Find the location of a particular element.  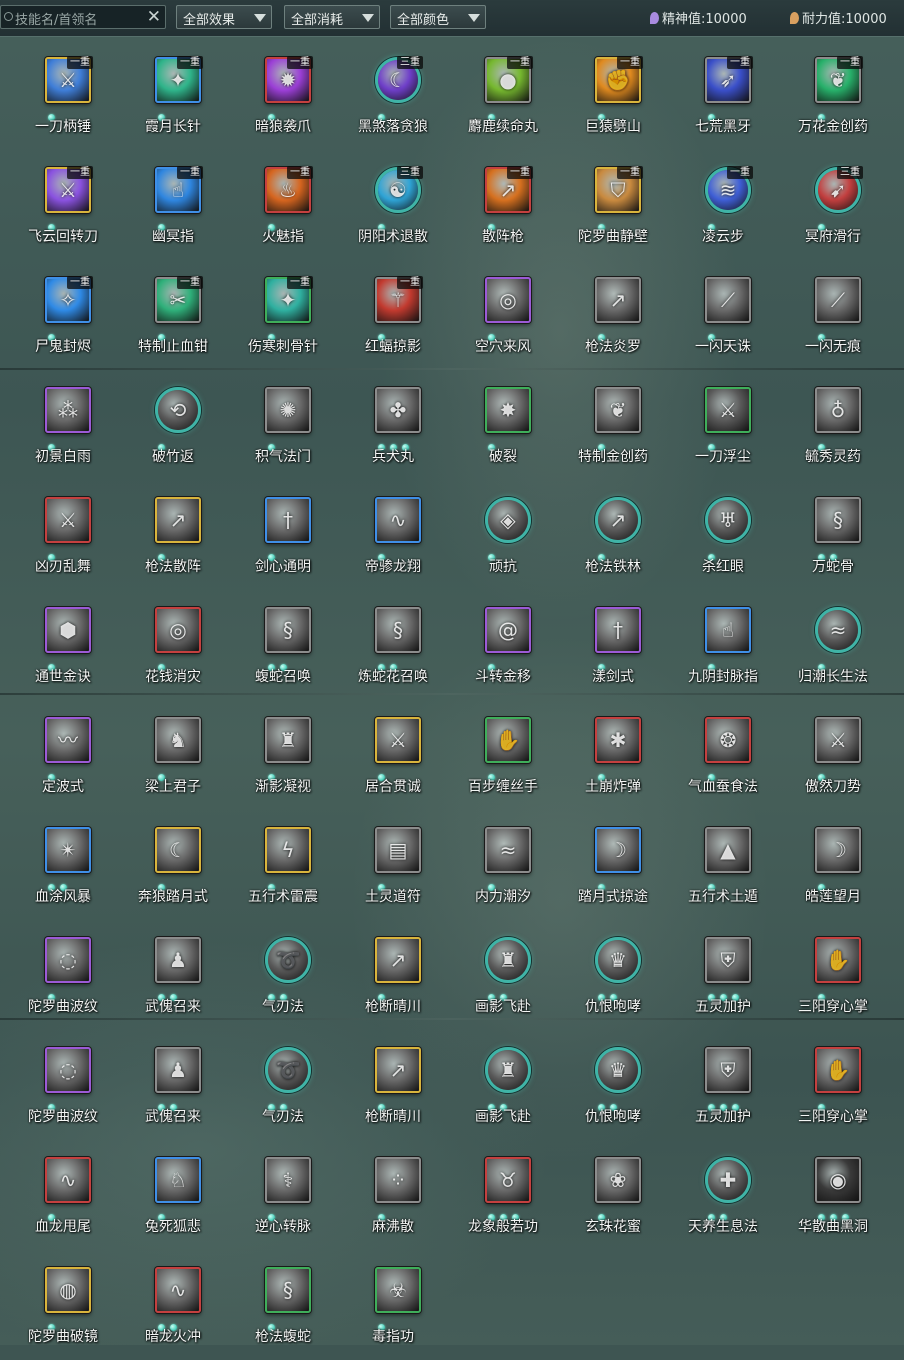

skill-card: ● 一重 麝鹿续命丸 is located at coordinates (503, 95).